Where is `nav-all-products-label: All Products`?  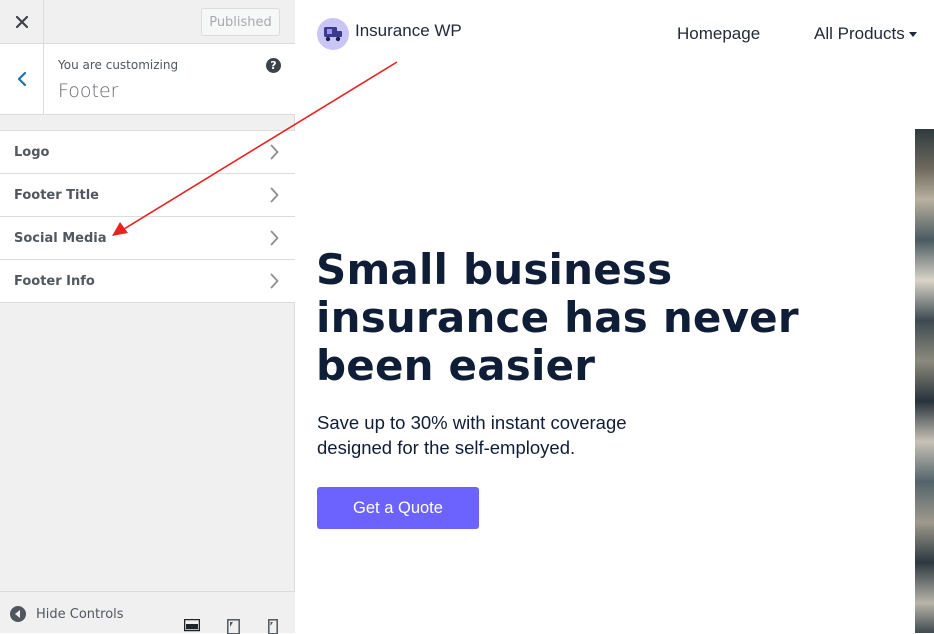 nav-all-products-label: All Products is located at coordinates (859, 33).